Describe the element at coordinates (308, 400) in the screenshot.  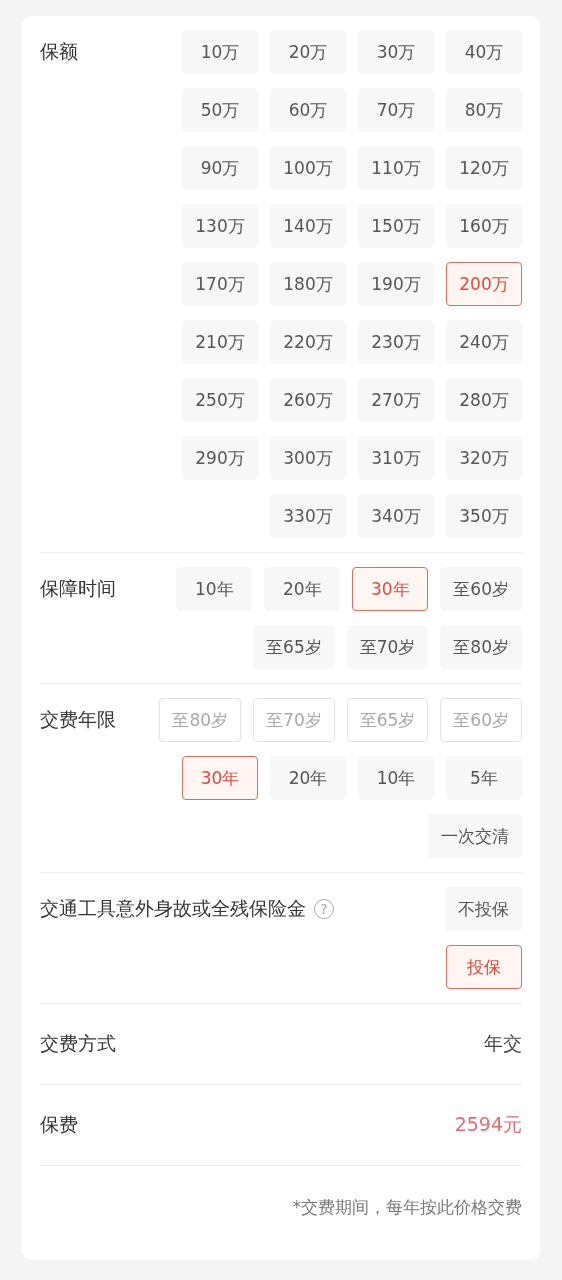
I see `option-button: 260万` at that location.